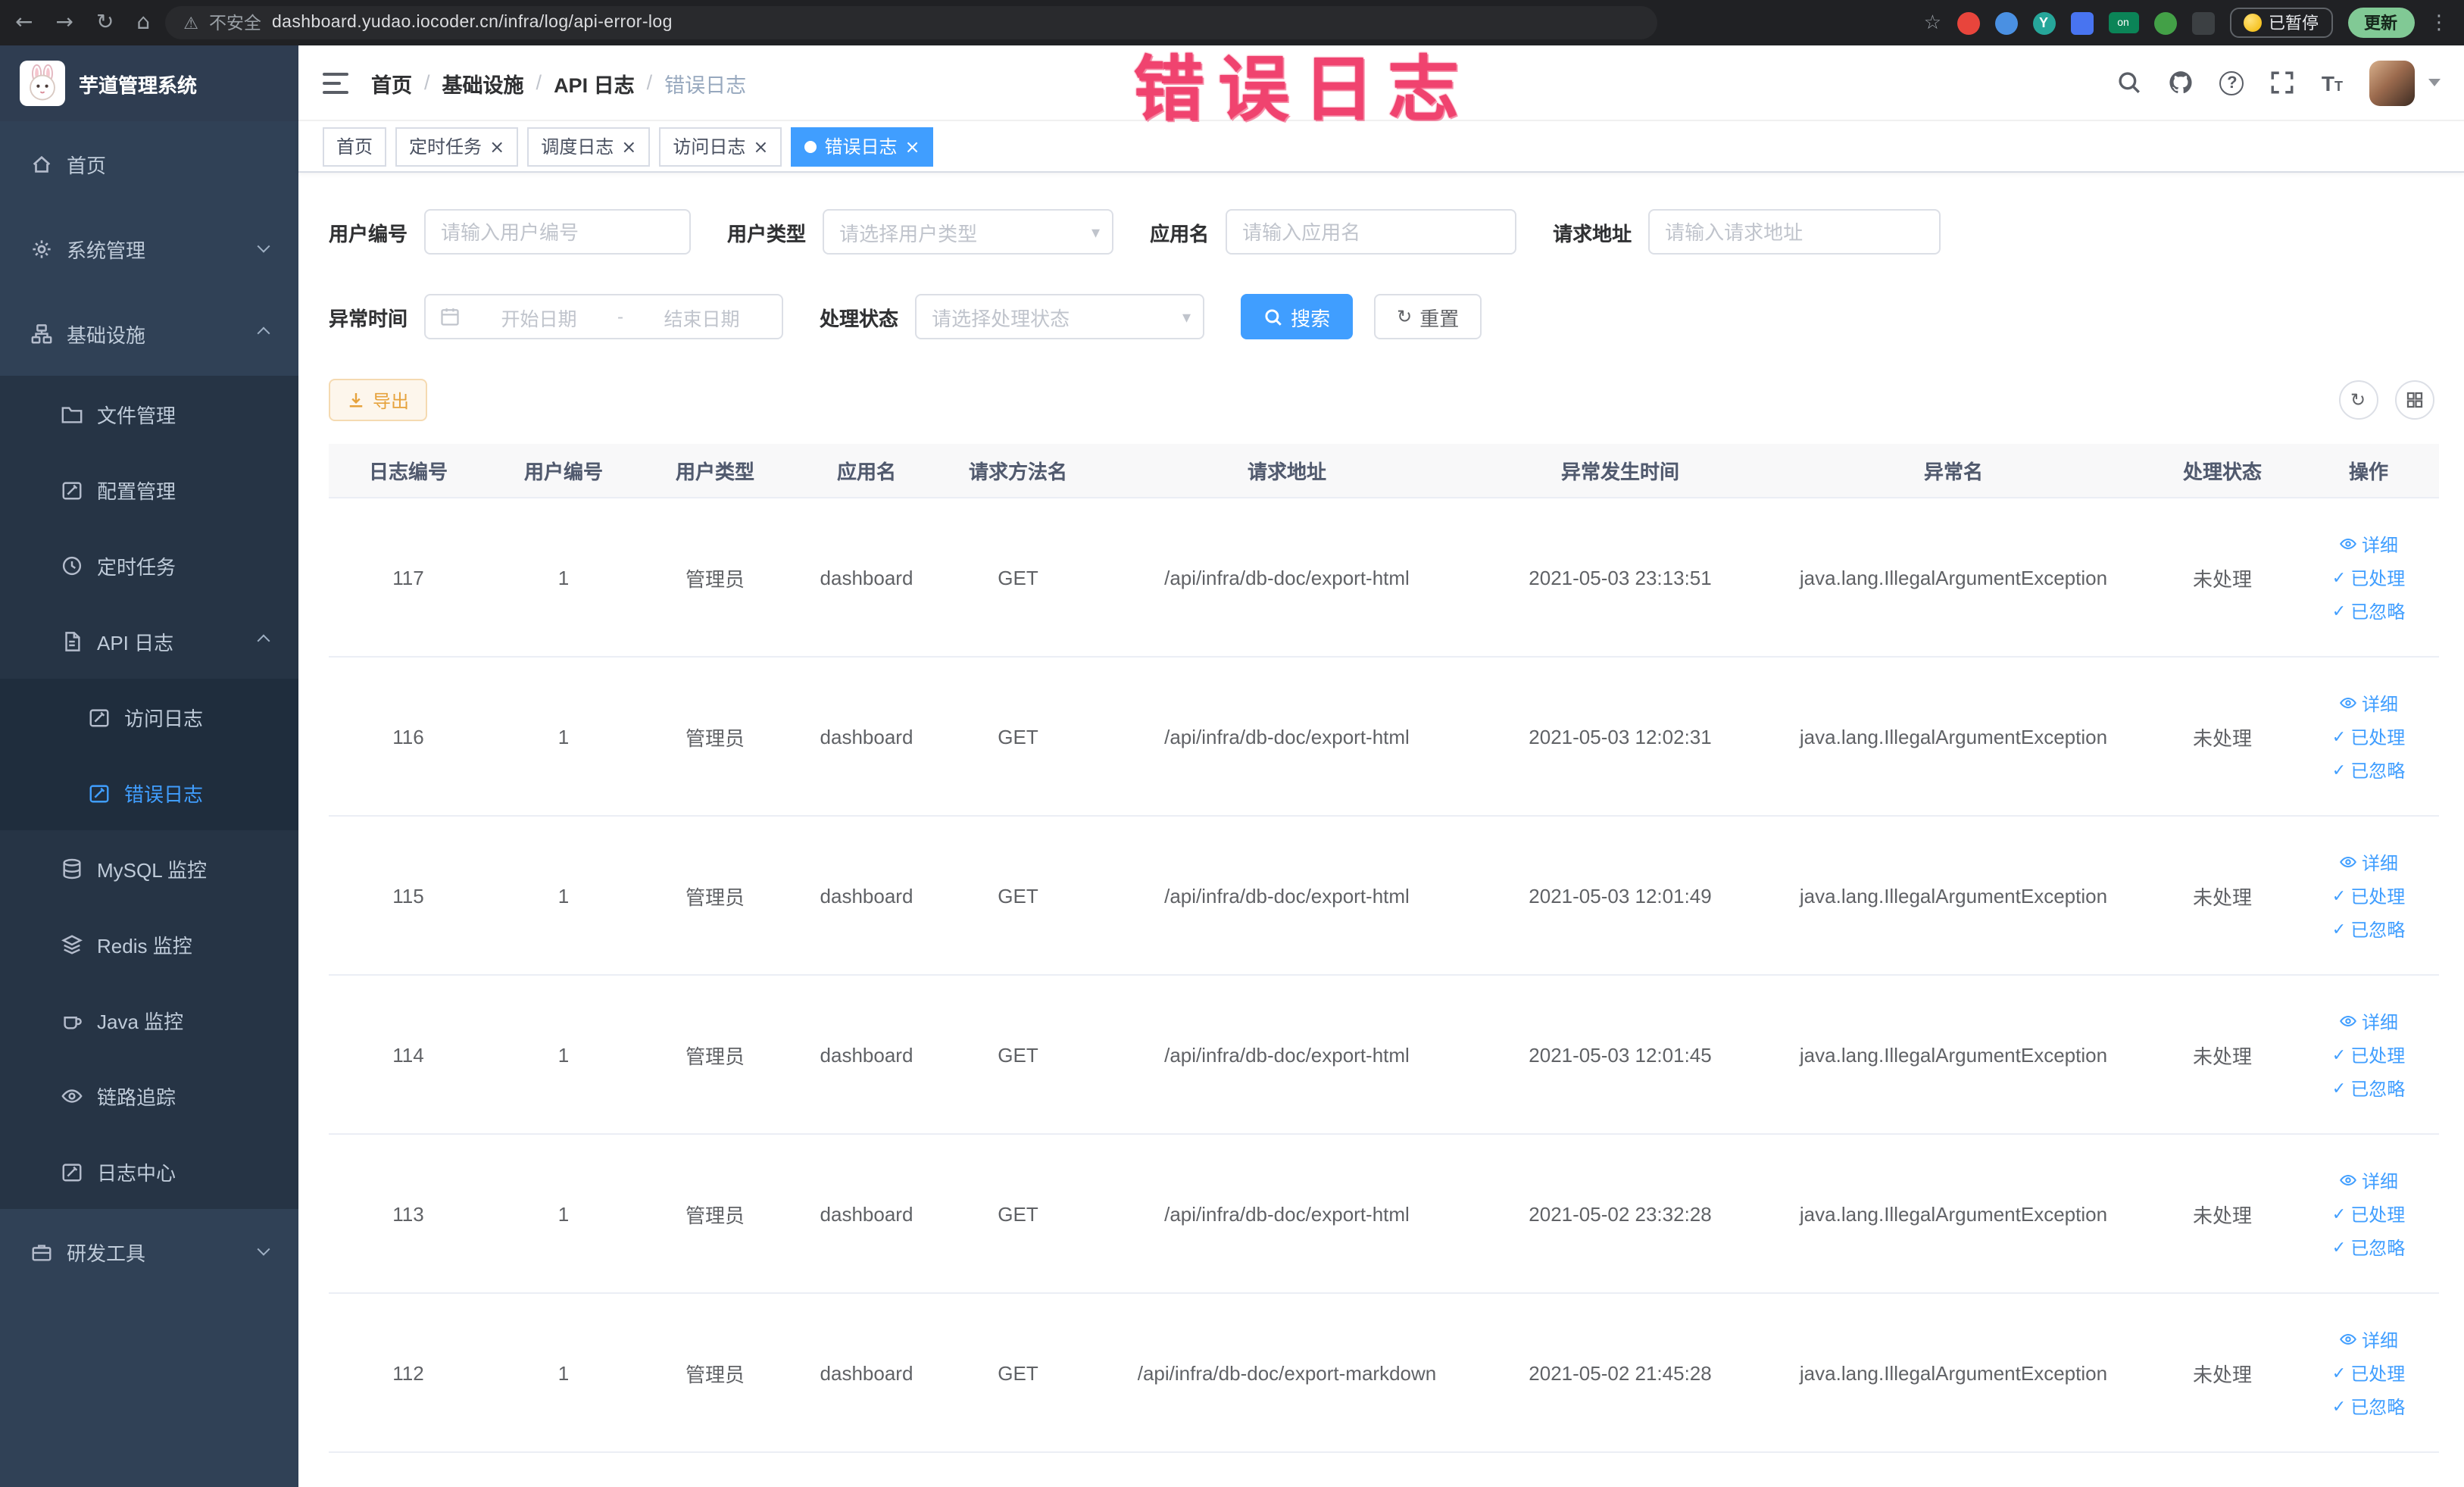 The width and height of the screenshot is (2464, 1487). What do you see at coordinates (149, 163) in the screenshot?
I see `sidebar-item-home: 首页` at bounding box center [149, 163].